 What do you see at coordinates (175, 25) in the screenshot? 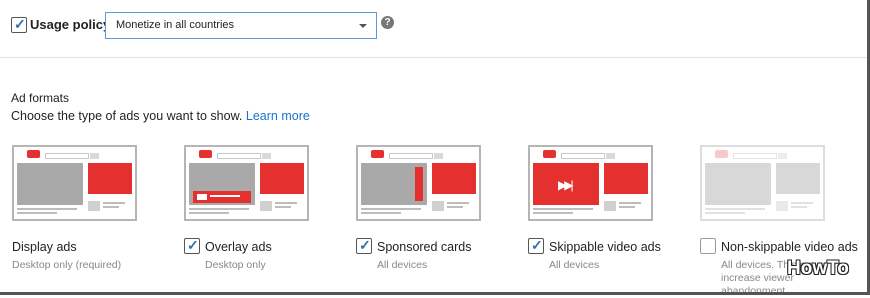
I see `usage-policy-select-value: Monetize in all countries` at bounding box center [175, 25].